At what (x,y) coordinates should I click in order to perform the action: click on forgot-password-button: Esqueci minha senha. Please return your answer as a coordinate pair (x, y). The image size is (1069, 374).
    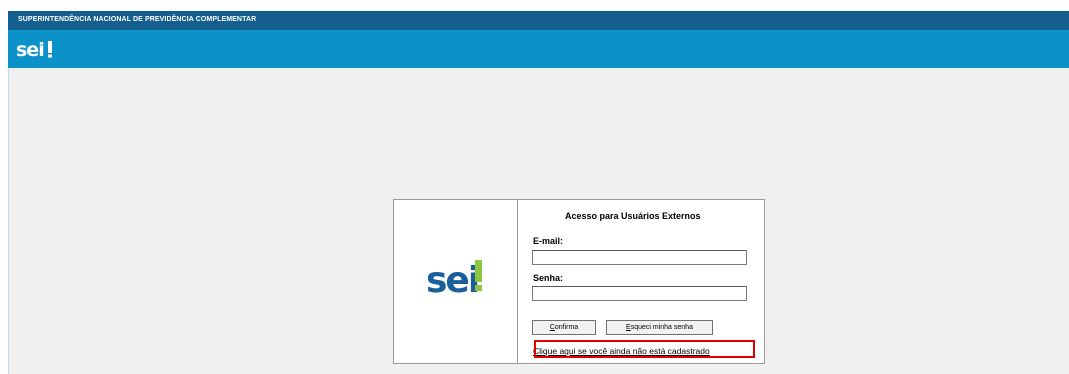
    Looking at the image, I should click on (659, 327).